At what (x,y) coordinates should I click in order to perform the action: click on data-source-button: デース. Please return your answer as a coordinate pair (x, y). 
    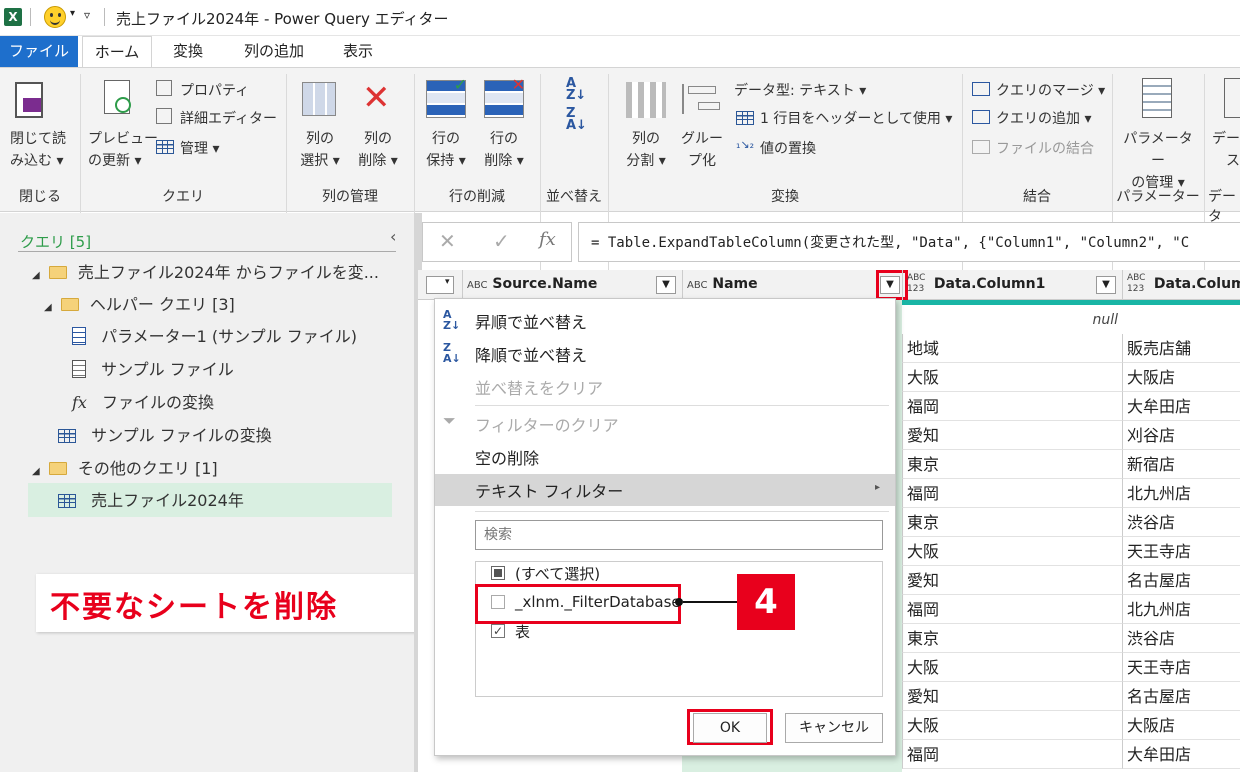
    Looking at the image, I should click on (1226, 150).